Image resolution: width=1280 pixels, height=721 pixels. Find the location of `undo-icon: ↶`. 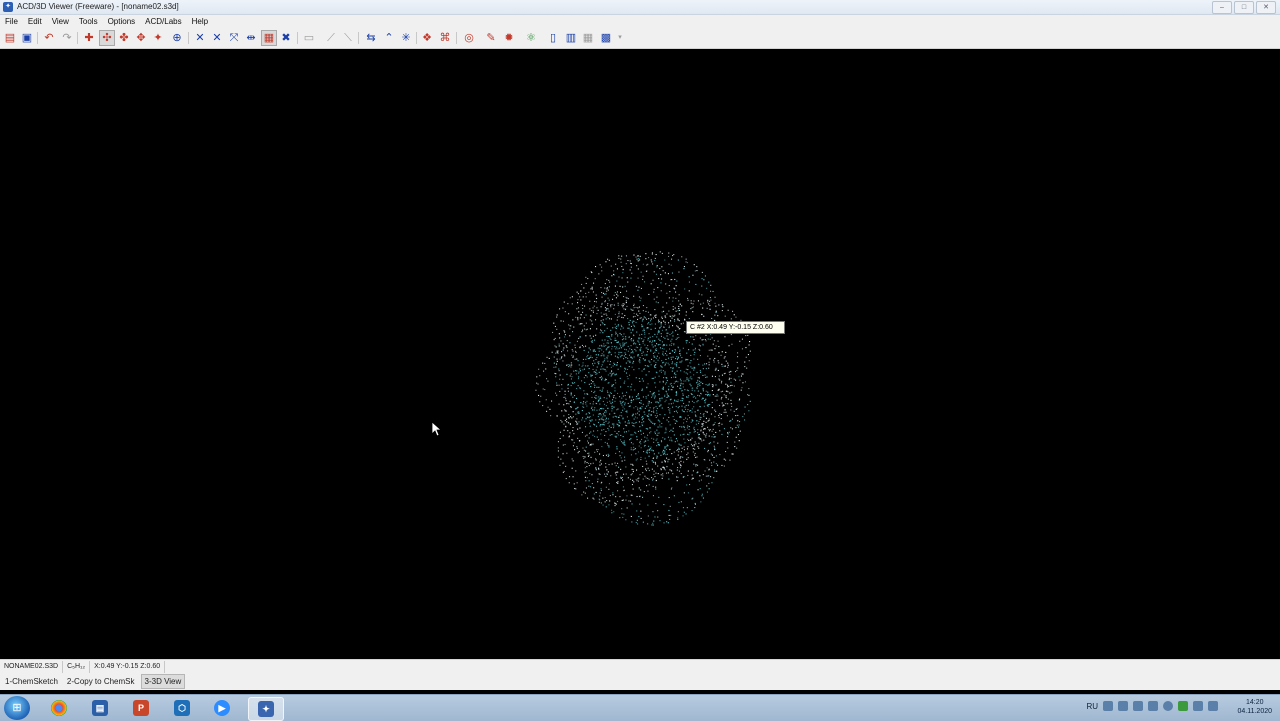

undo-icon: ↶ is located at coordinates (49, 38).